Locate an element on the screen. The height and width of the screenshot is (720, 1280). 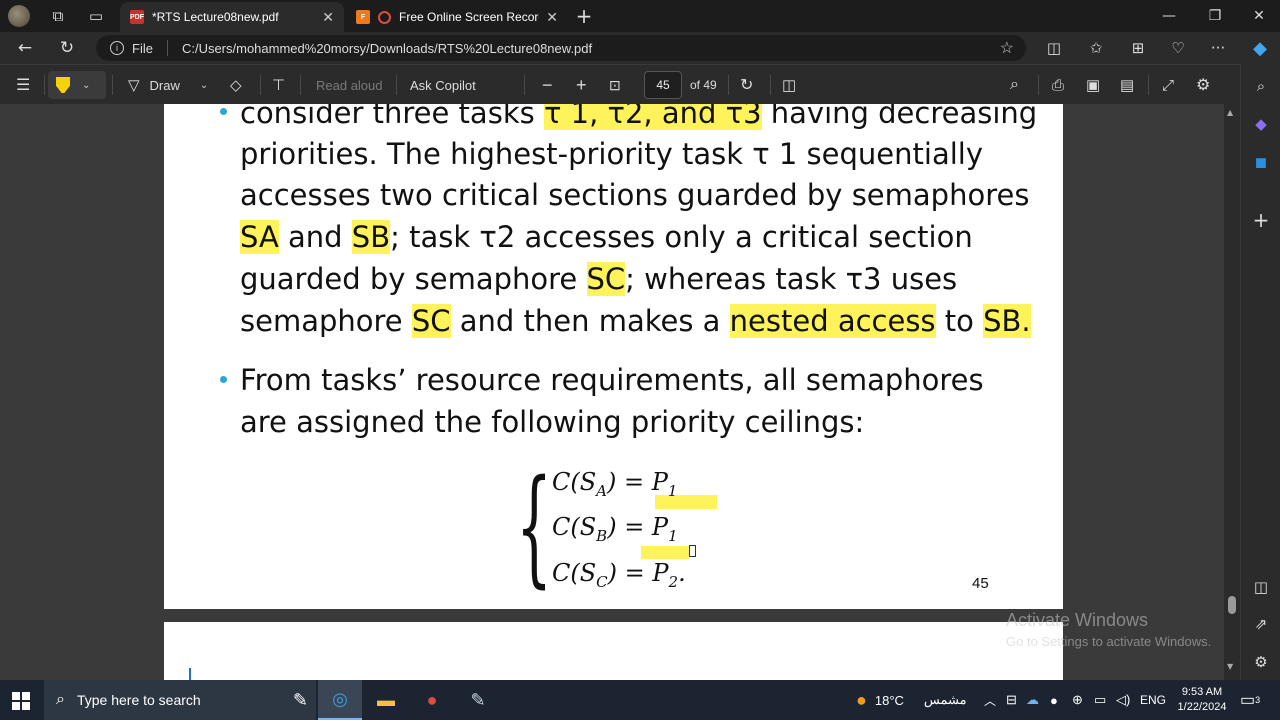
scroll-down-icon: ▼ is located at coordinates (1230, 666).